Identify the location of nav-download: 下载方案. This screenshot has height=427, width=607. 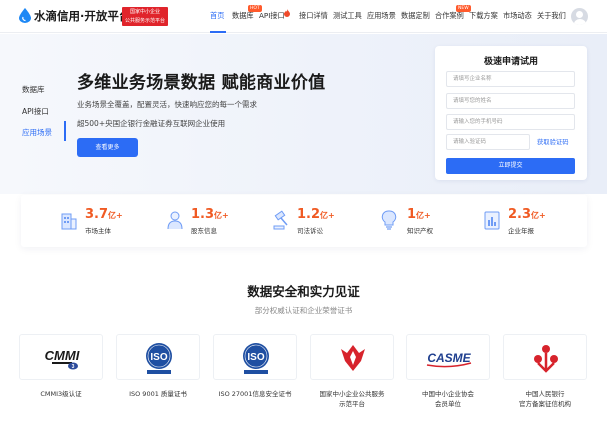
(483, 16).